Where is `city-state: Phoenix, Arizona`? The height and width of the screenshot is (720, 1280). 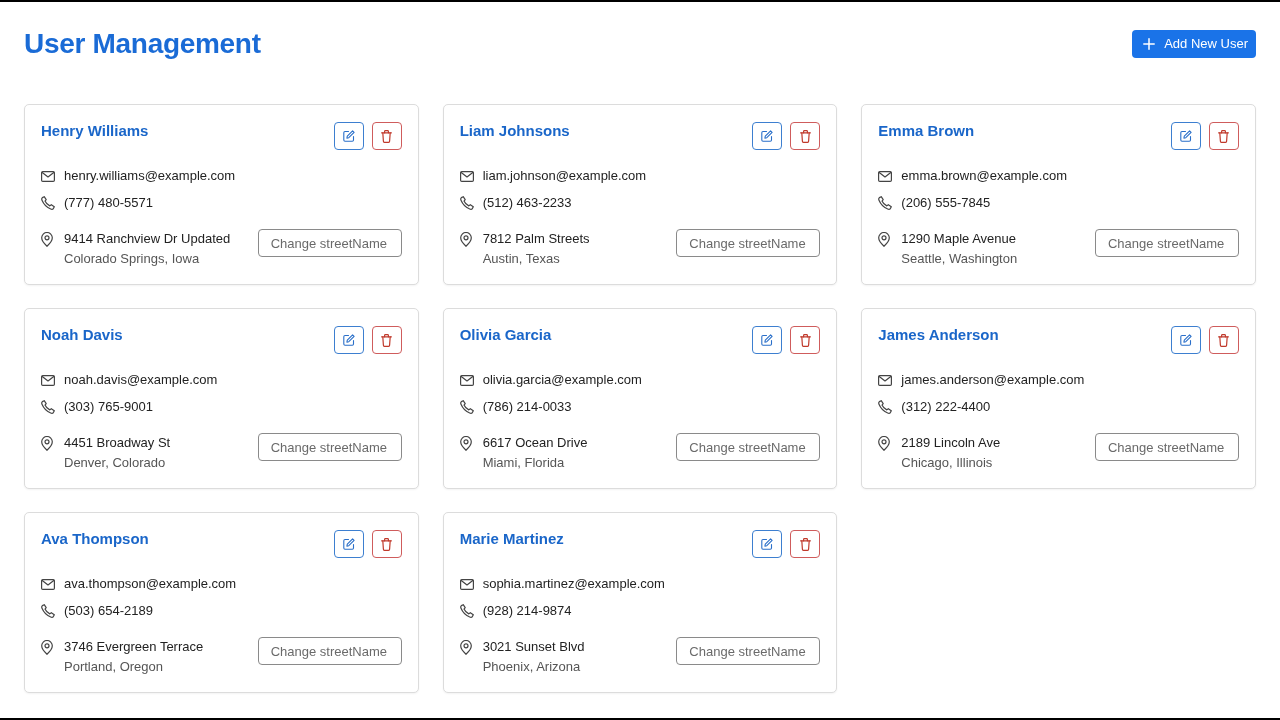 city-state: Phoenix, Arizona is located at coordinates (532, 667).